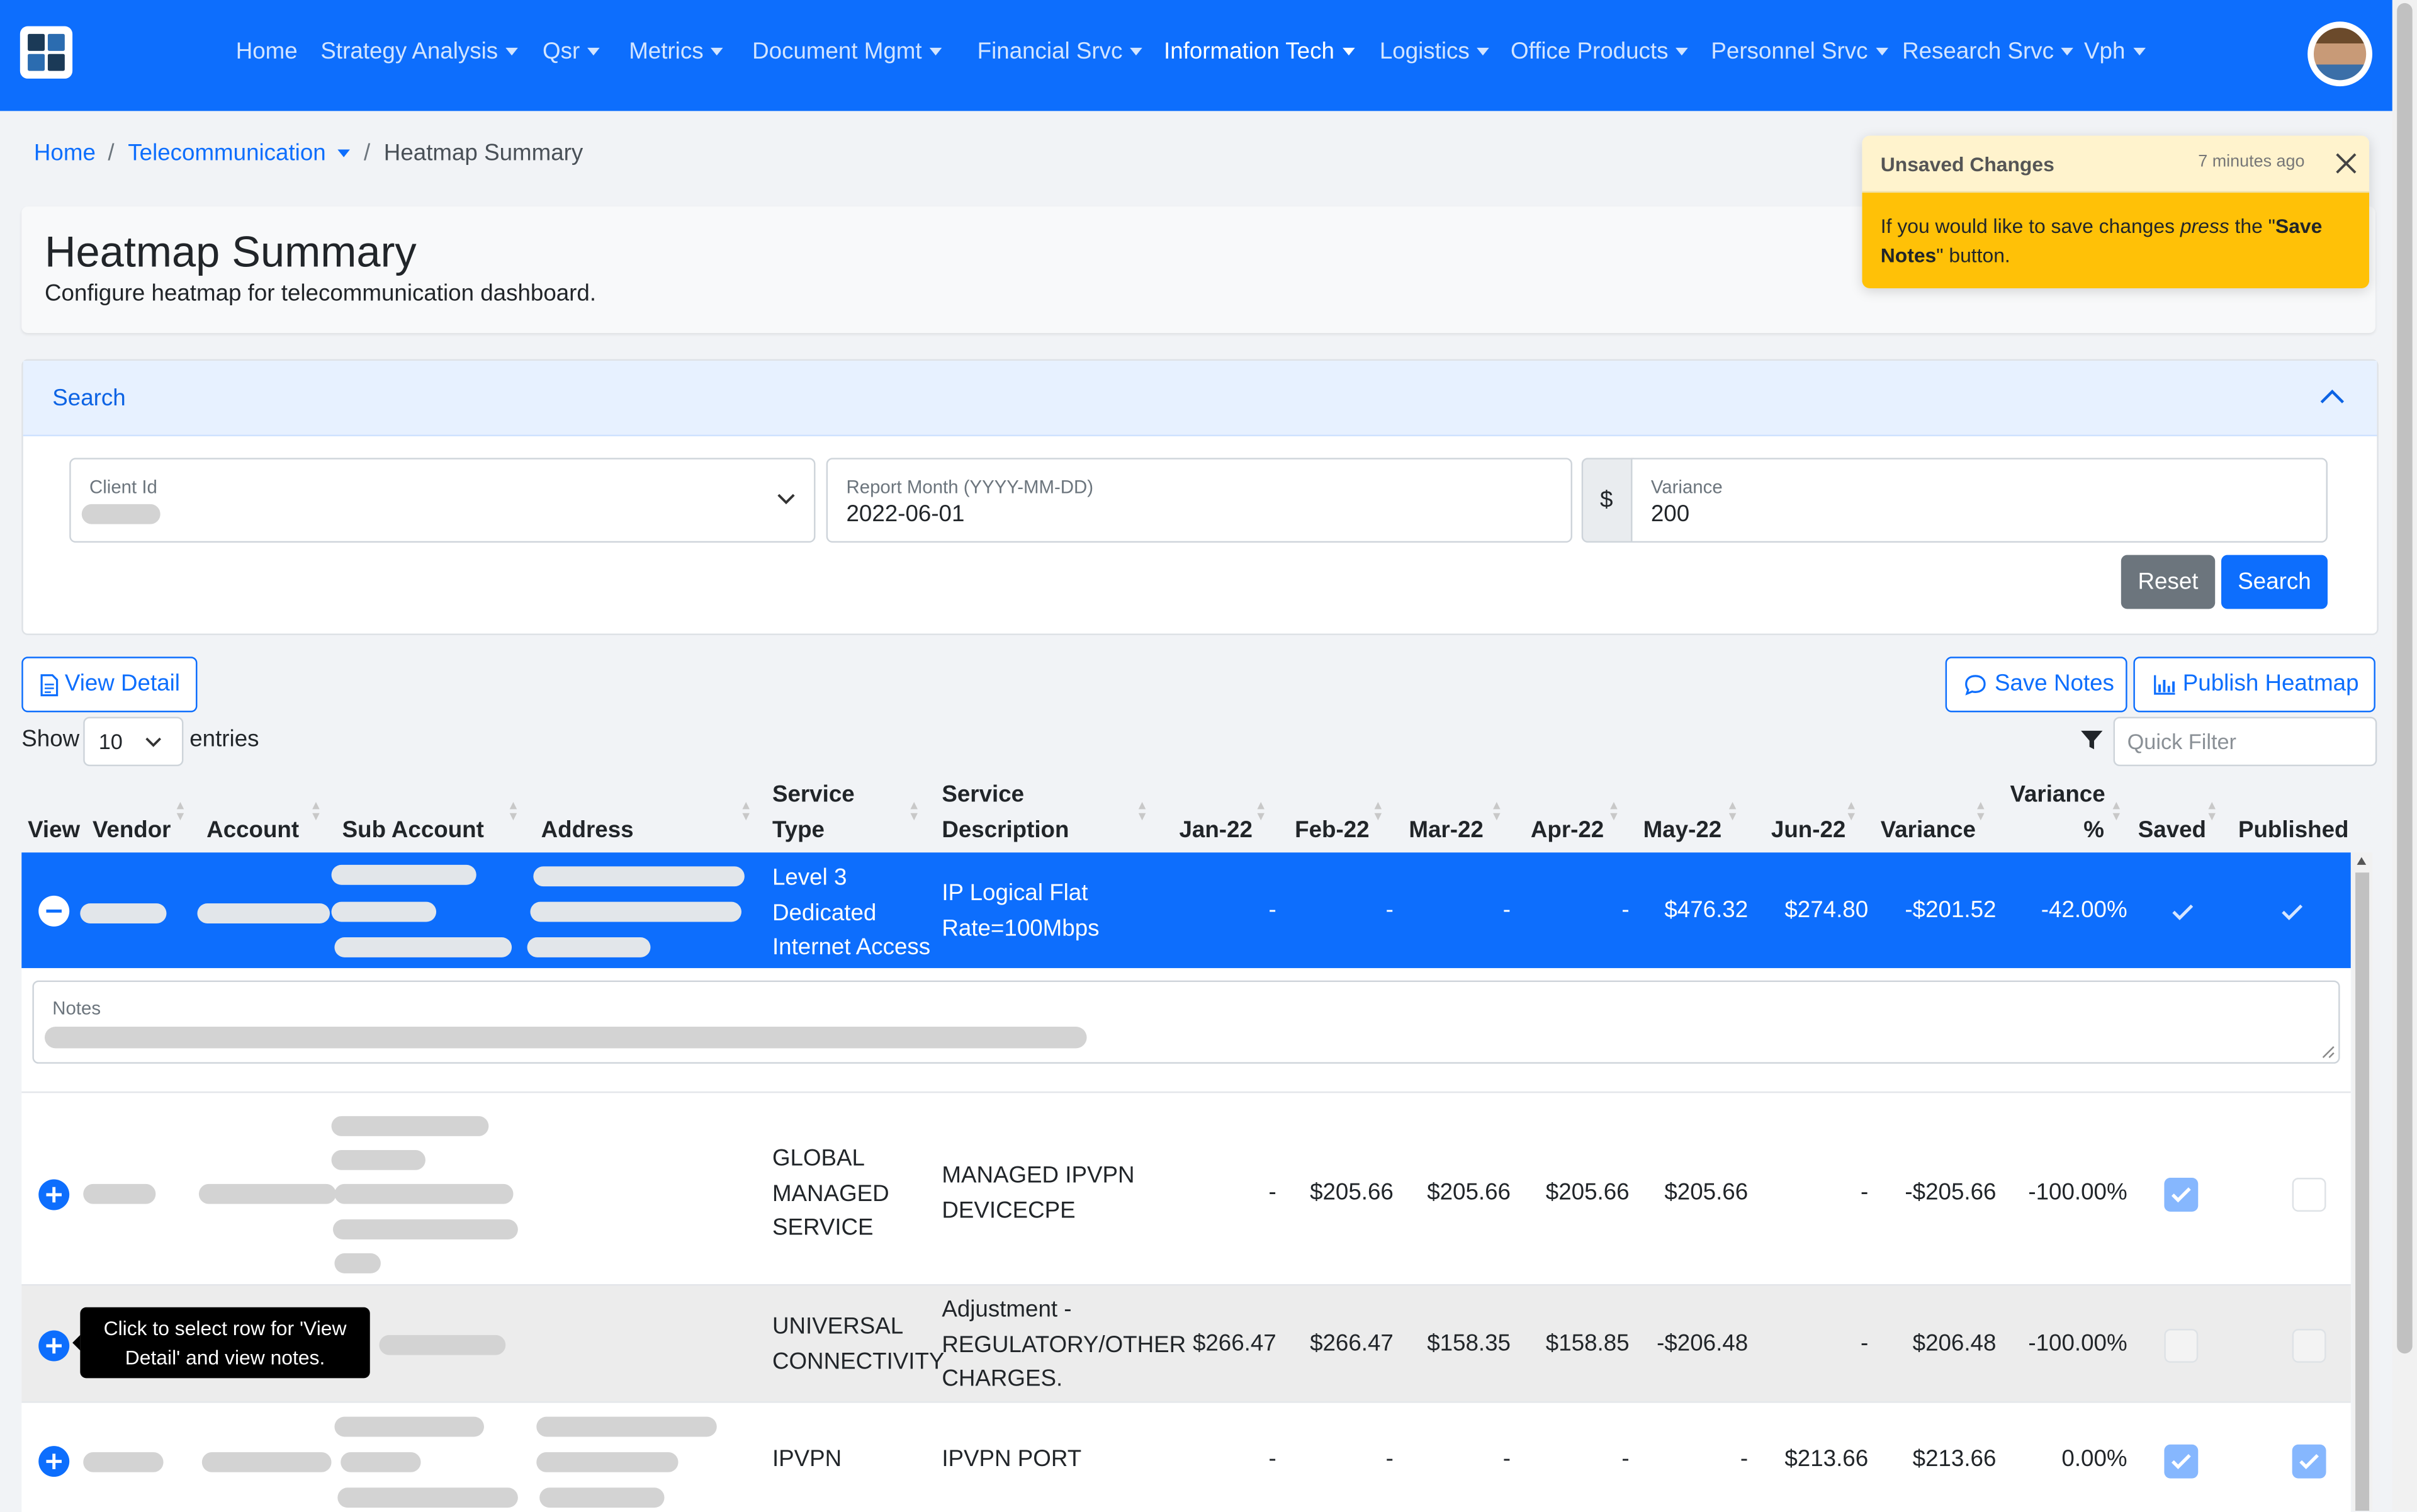 The height and width of the screenshot is (1512, 2417). I want to click on nav-metrics: Metrics, so click(676, 51).